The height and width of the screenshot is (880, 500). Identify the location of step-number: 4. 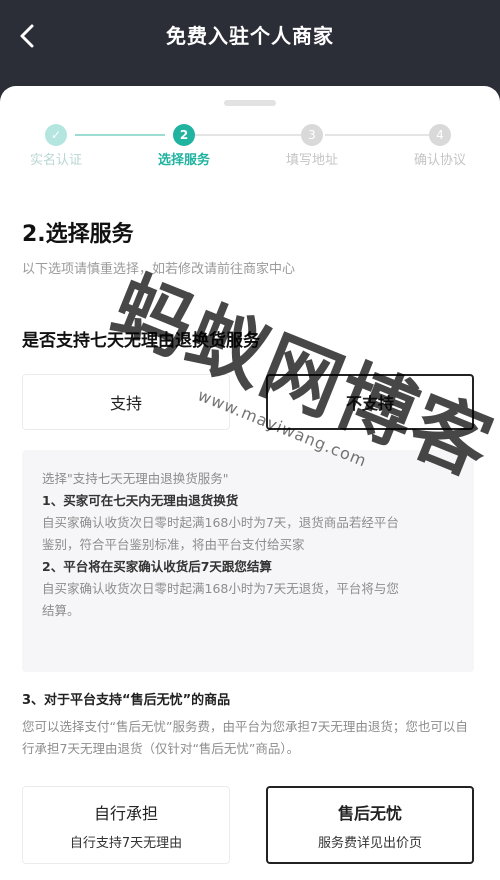
(440, 135).